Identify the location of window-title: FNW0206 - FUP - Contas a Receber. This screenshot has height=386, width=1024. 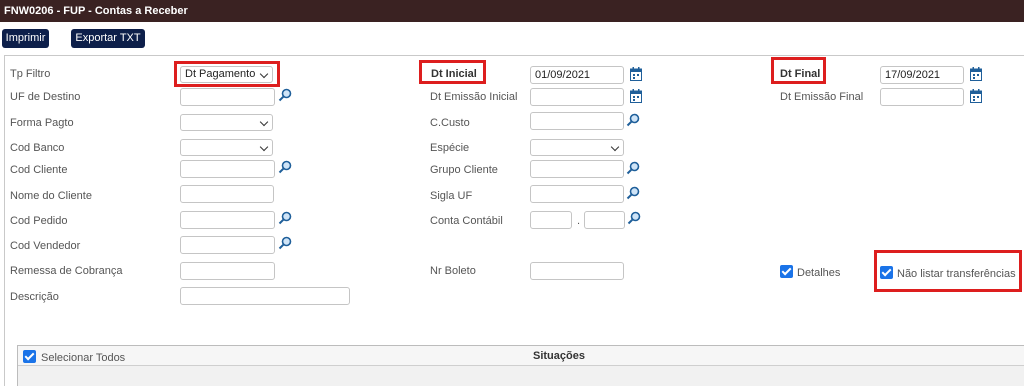
(512, 11).